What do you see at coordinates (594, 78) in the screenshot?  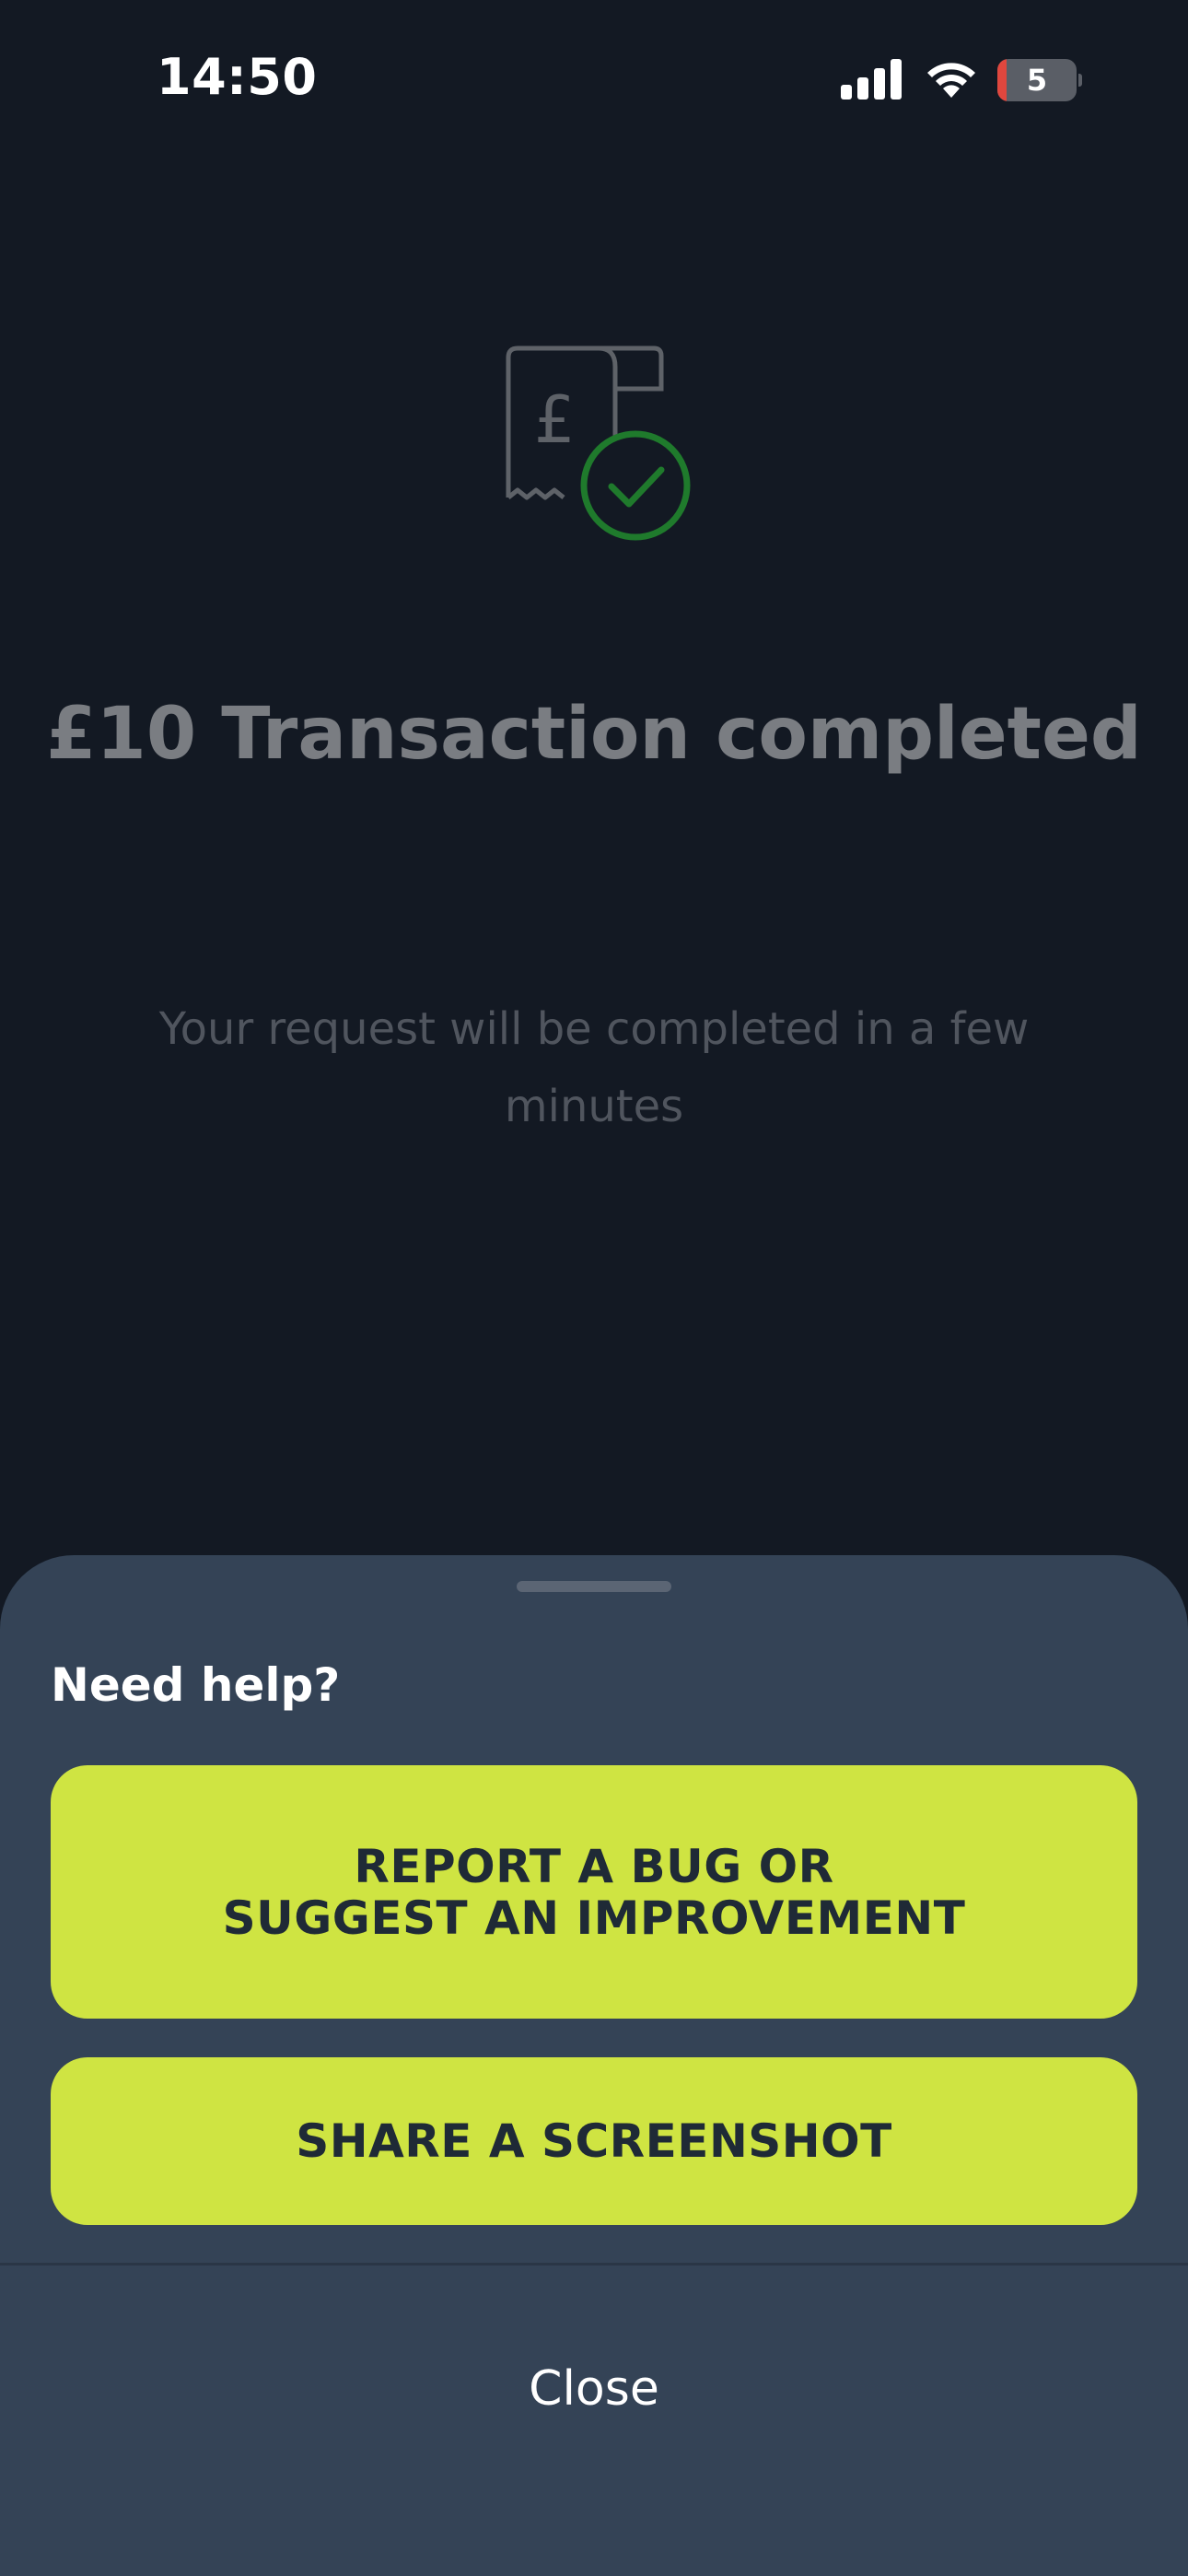 I see `status-bar: 14:50 5` at bounding box center [594, 78].